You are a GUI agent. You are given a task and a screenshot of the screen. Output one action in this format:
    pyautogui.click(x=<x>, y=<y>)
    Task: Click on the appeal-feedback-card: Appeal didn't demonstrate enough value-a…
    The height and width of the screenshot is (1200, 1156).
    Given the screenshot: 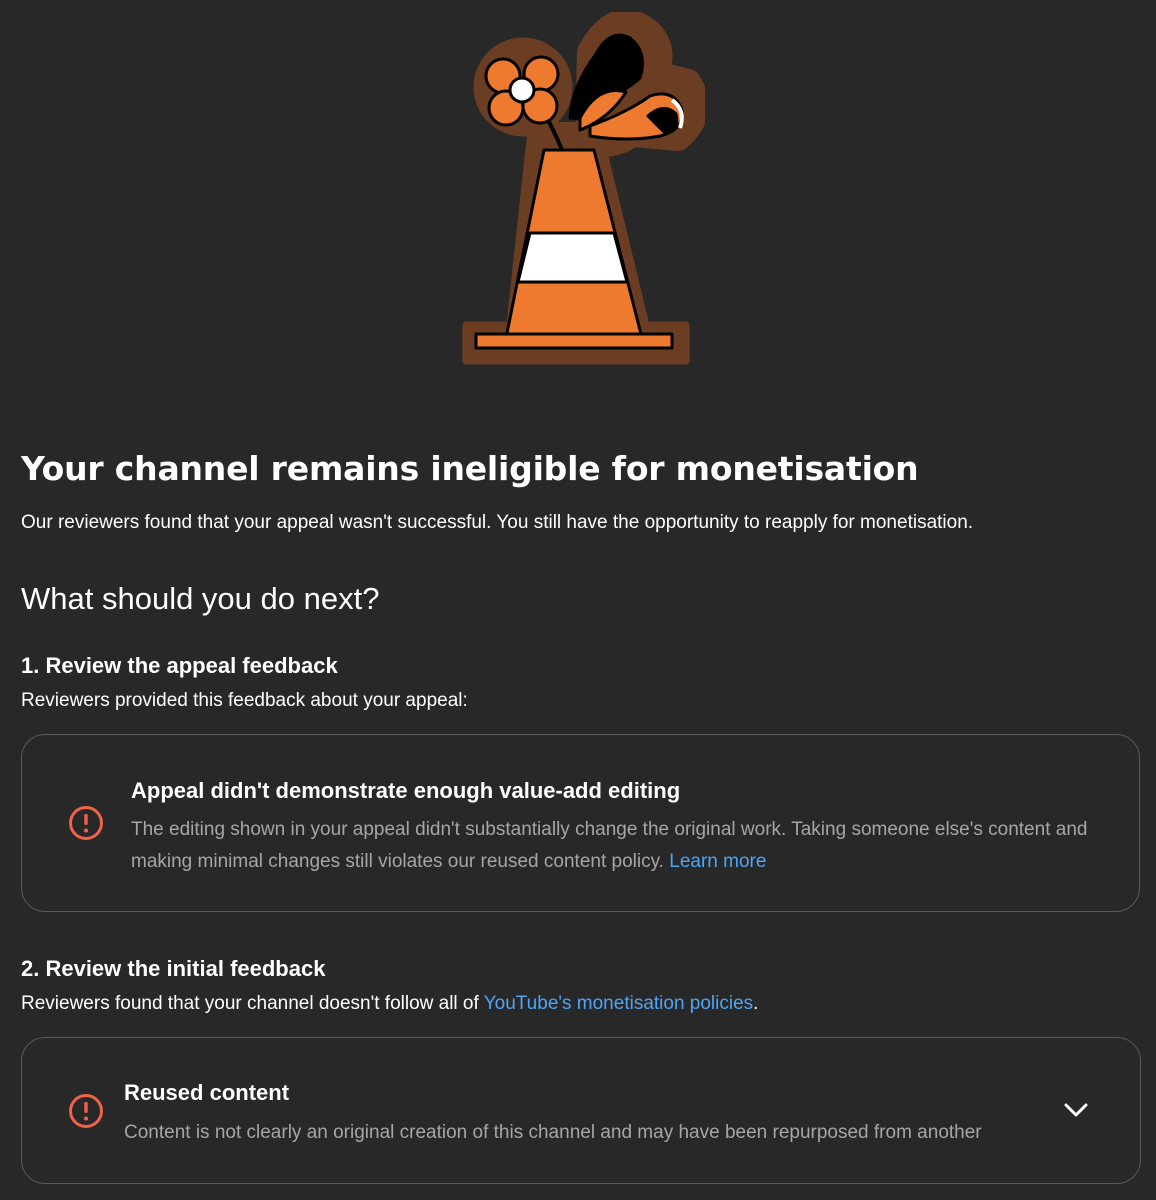 What is the action you would take?
    pyautogui.click(x=580, y=823)
    